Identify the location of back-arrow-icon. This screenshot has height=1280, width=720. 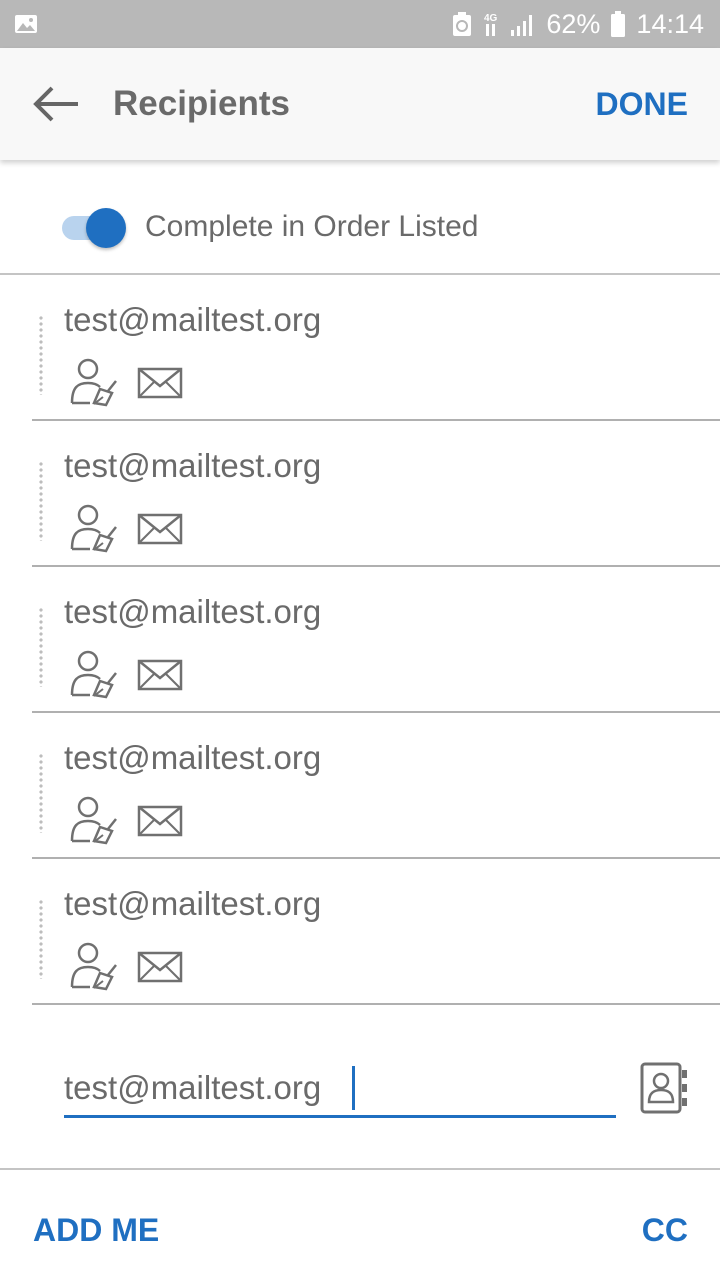
(56, 104).